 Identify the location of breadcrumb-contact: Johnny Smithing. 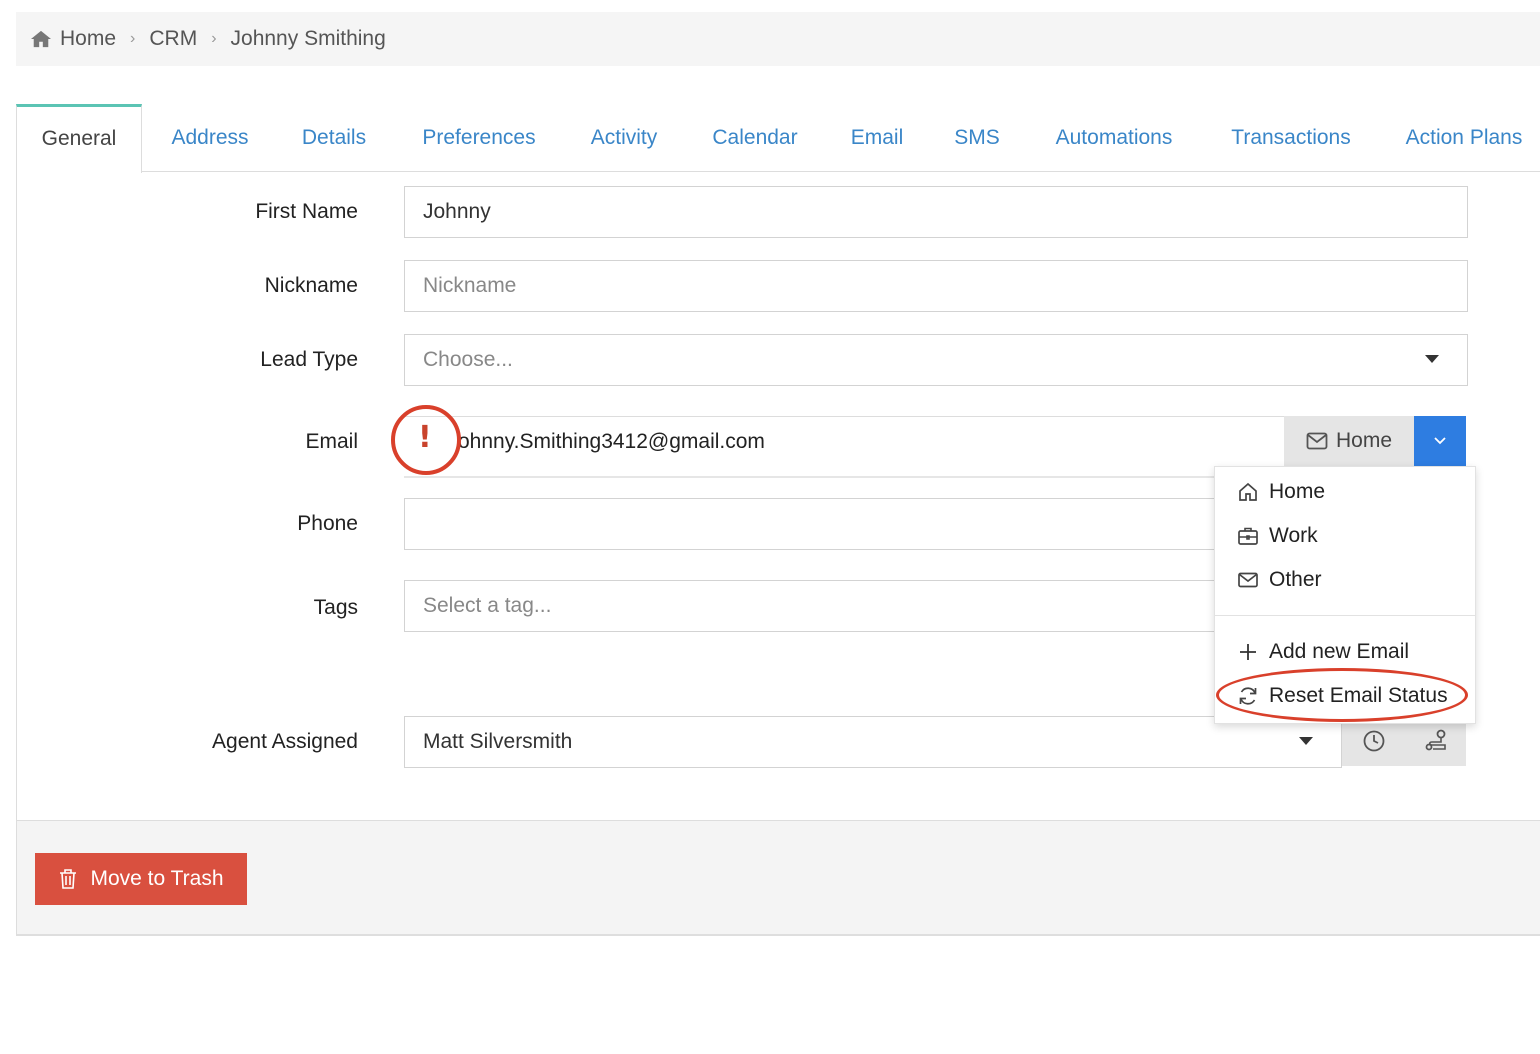
(308, 38).